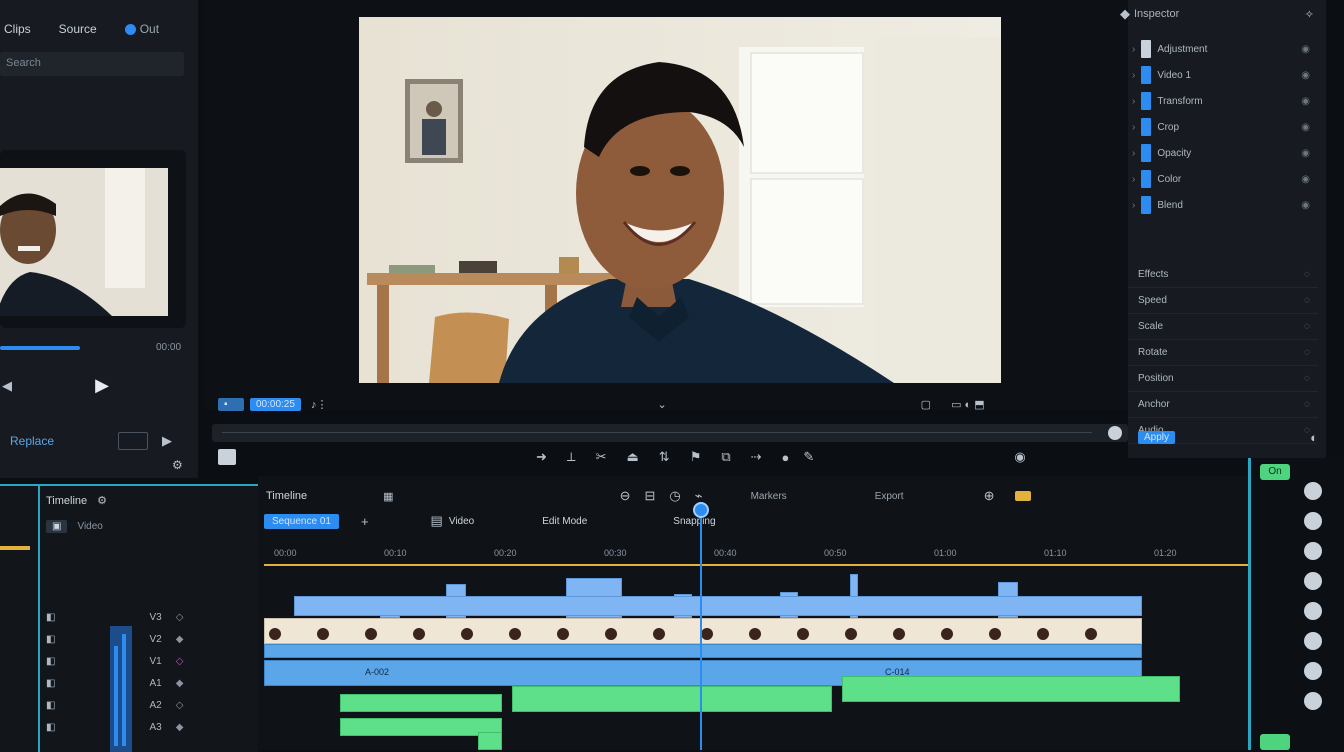  I want to click on toggle-icon: ◐, so click(1314, 437).